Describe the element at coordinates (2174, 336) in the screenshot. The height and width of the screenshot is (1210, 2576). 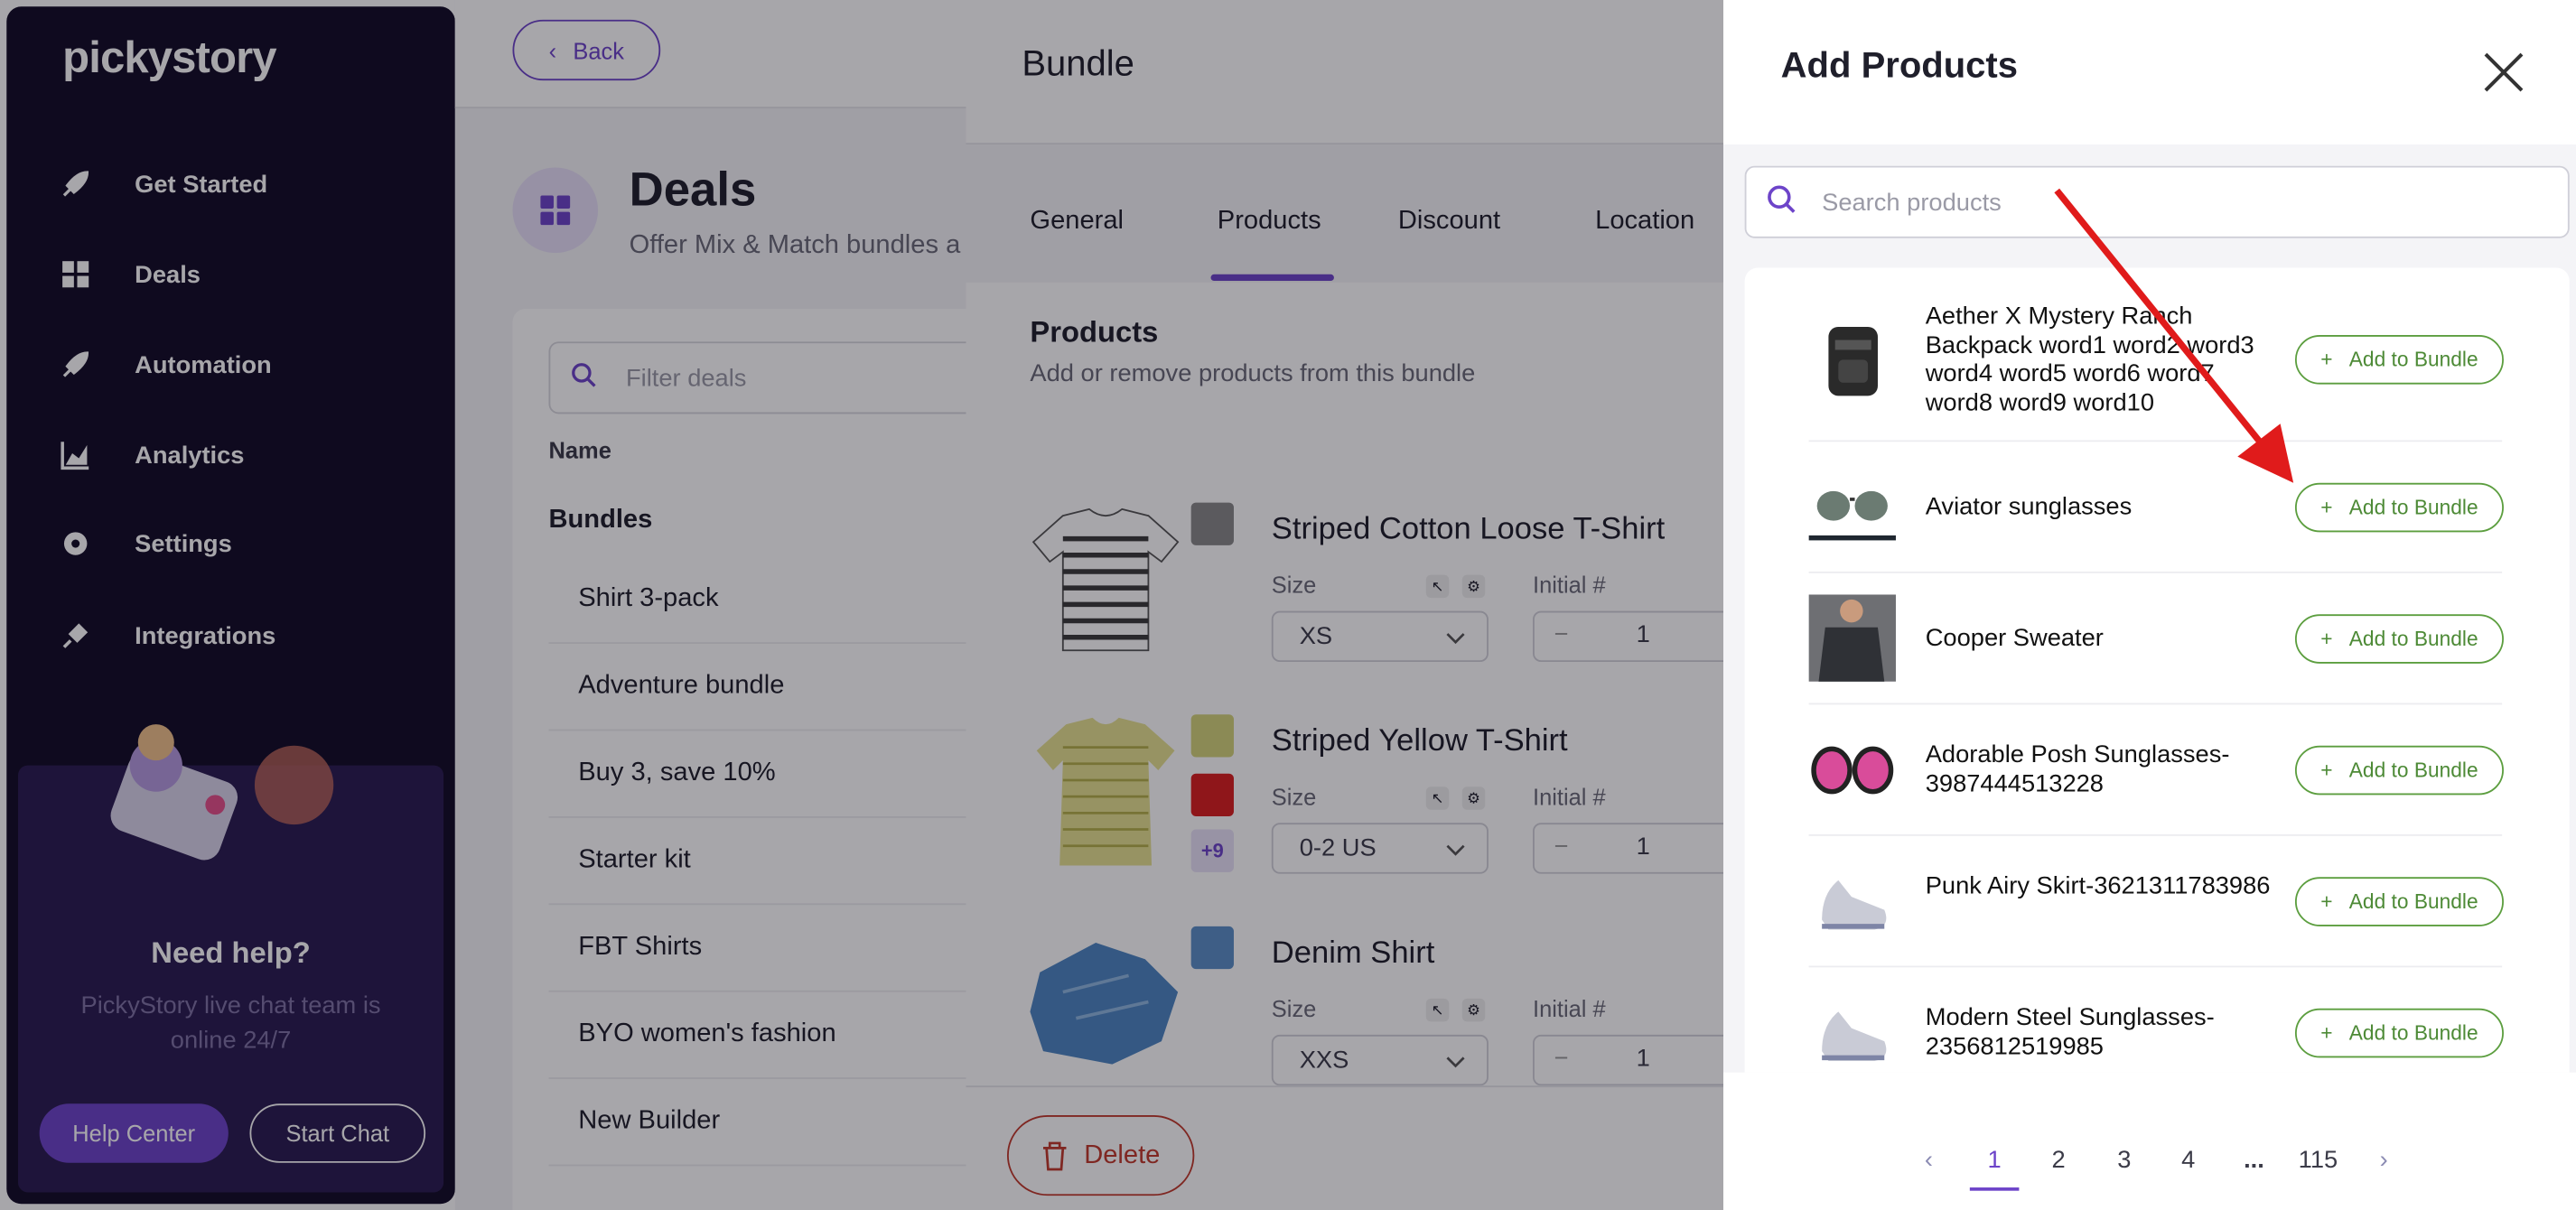
I see `annotation-arrow` at that location.